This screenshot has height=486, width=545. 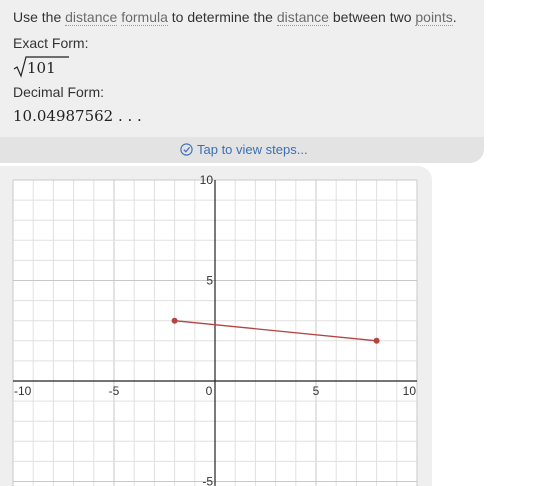 What do you see at coordinates (41, 68) in the screenshot?
I see `radicand: 101` at bounding box center [41, 68].